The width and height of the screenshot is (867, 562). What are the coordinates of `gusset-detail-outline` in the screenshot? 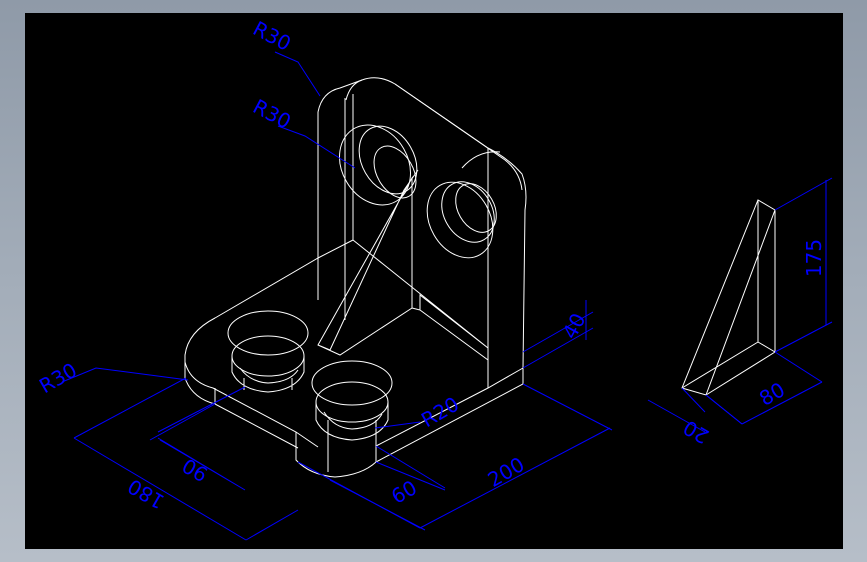 It's located at (728, 297).